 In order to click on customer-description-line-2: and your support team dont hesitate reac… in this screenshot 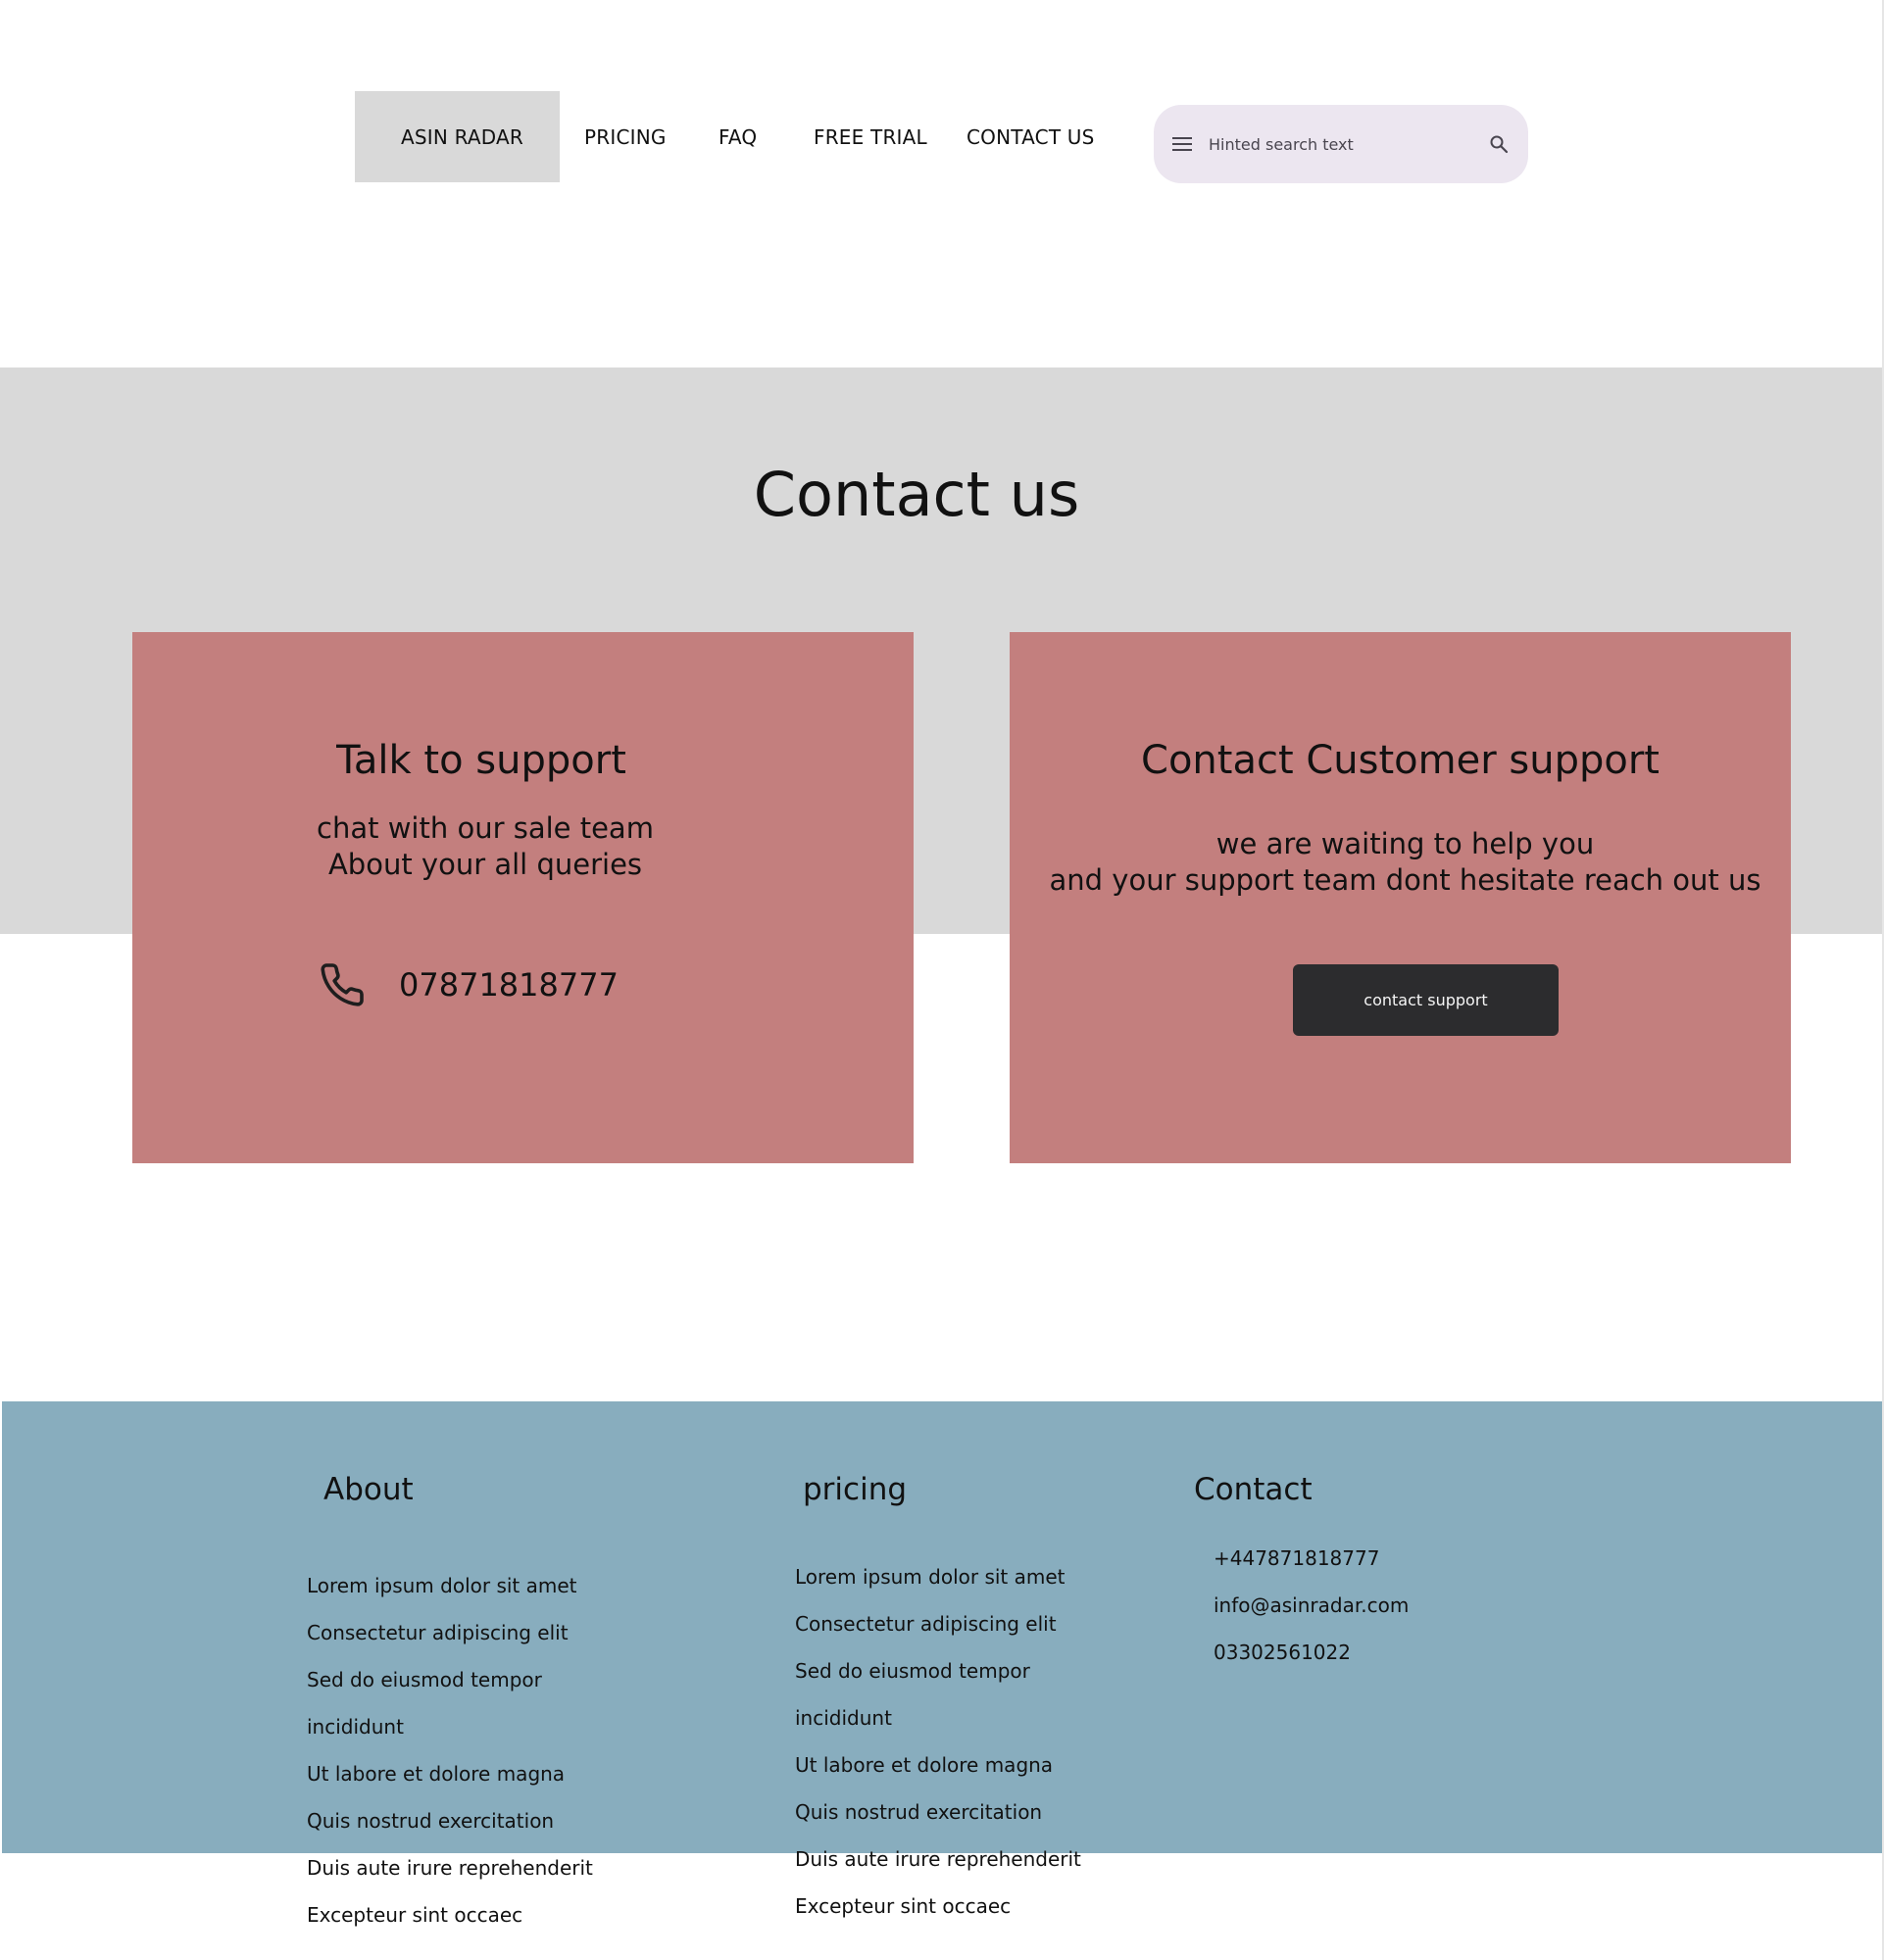, I will do `click(1405, 880)`.